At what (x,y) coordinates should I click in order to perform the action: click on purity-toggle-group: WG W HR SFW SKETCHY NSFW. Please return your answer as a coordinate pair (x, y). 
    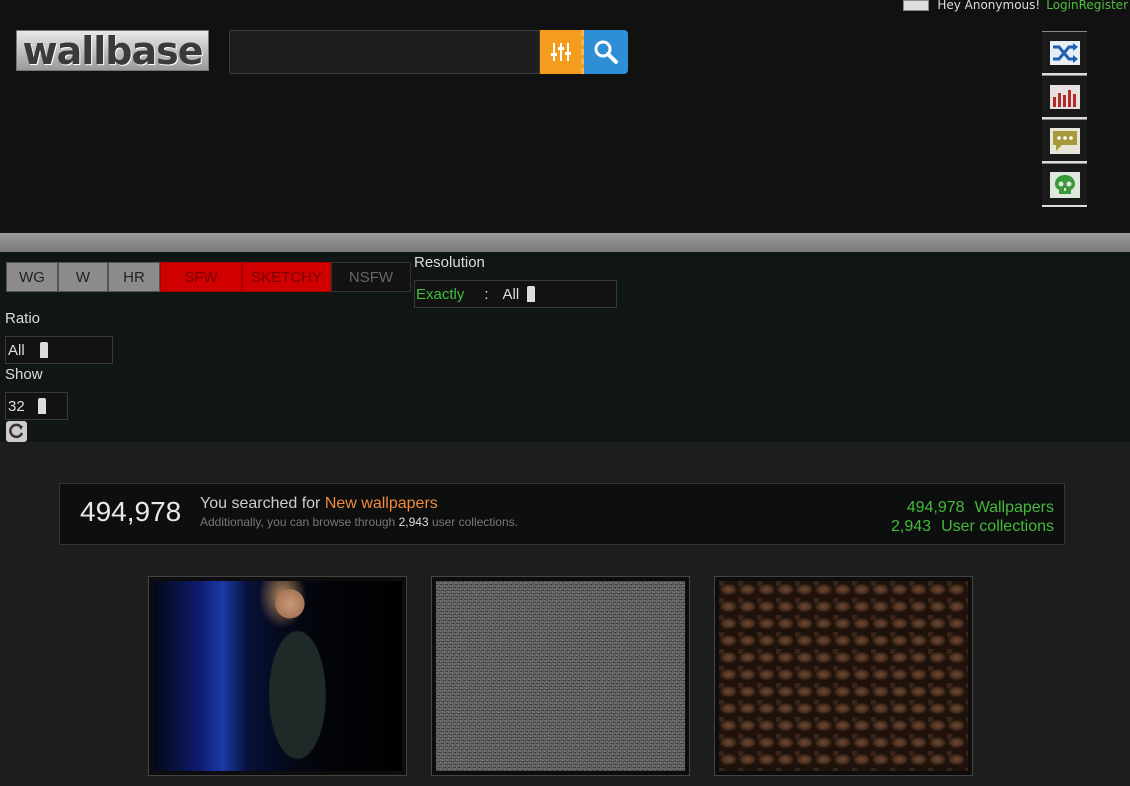
    Looking at the image, I should click on (208, 277).